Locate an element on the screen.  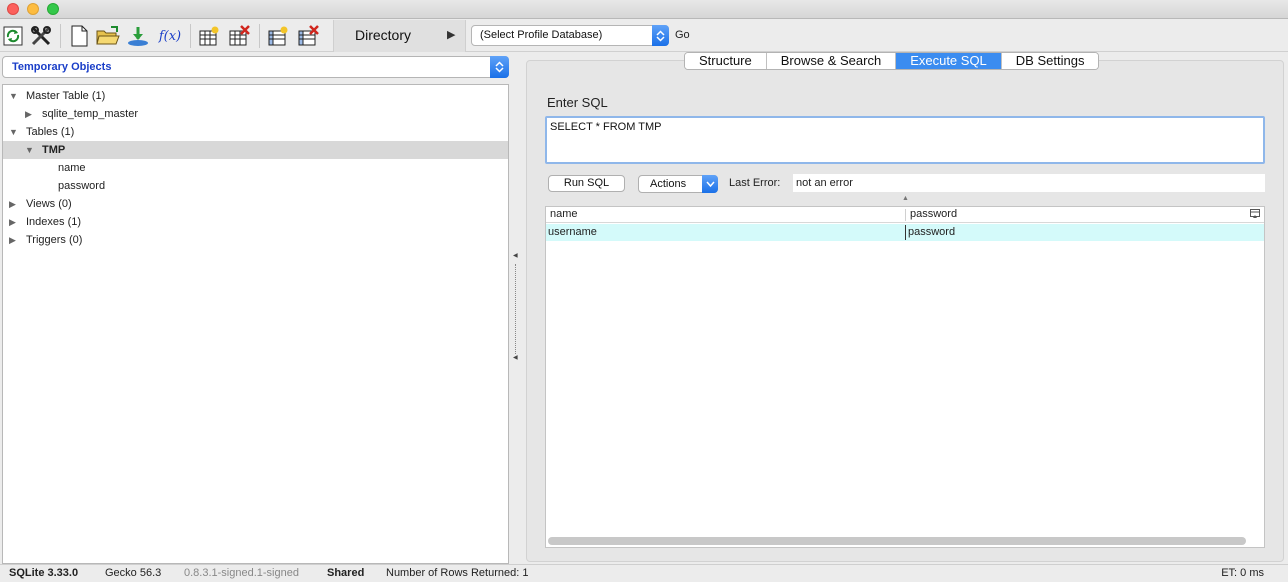
sqlite-version: SQLite 3.33.0 is located at coordinates (44, 573).